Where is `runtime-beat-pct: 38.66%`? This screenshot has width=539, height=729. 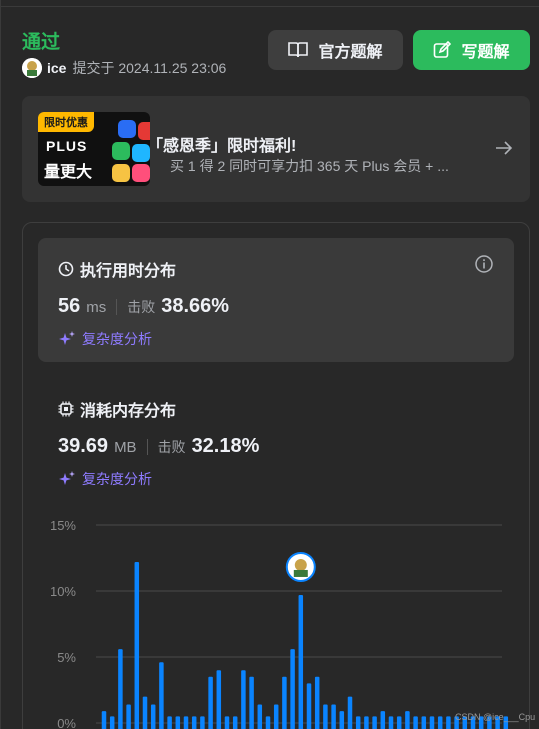
runtime-beat-pct: 38.66% is located at coordinates (195, 306).